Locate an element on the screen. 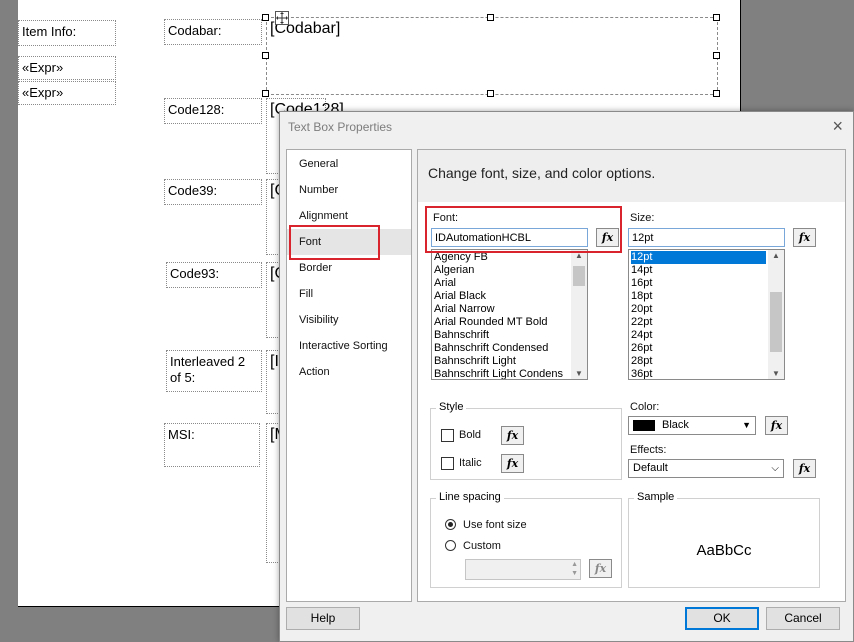  msi-label: MSI: is located at coordinates (212, 445).